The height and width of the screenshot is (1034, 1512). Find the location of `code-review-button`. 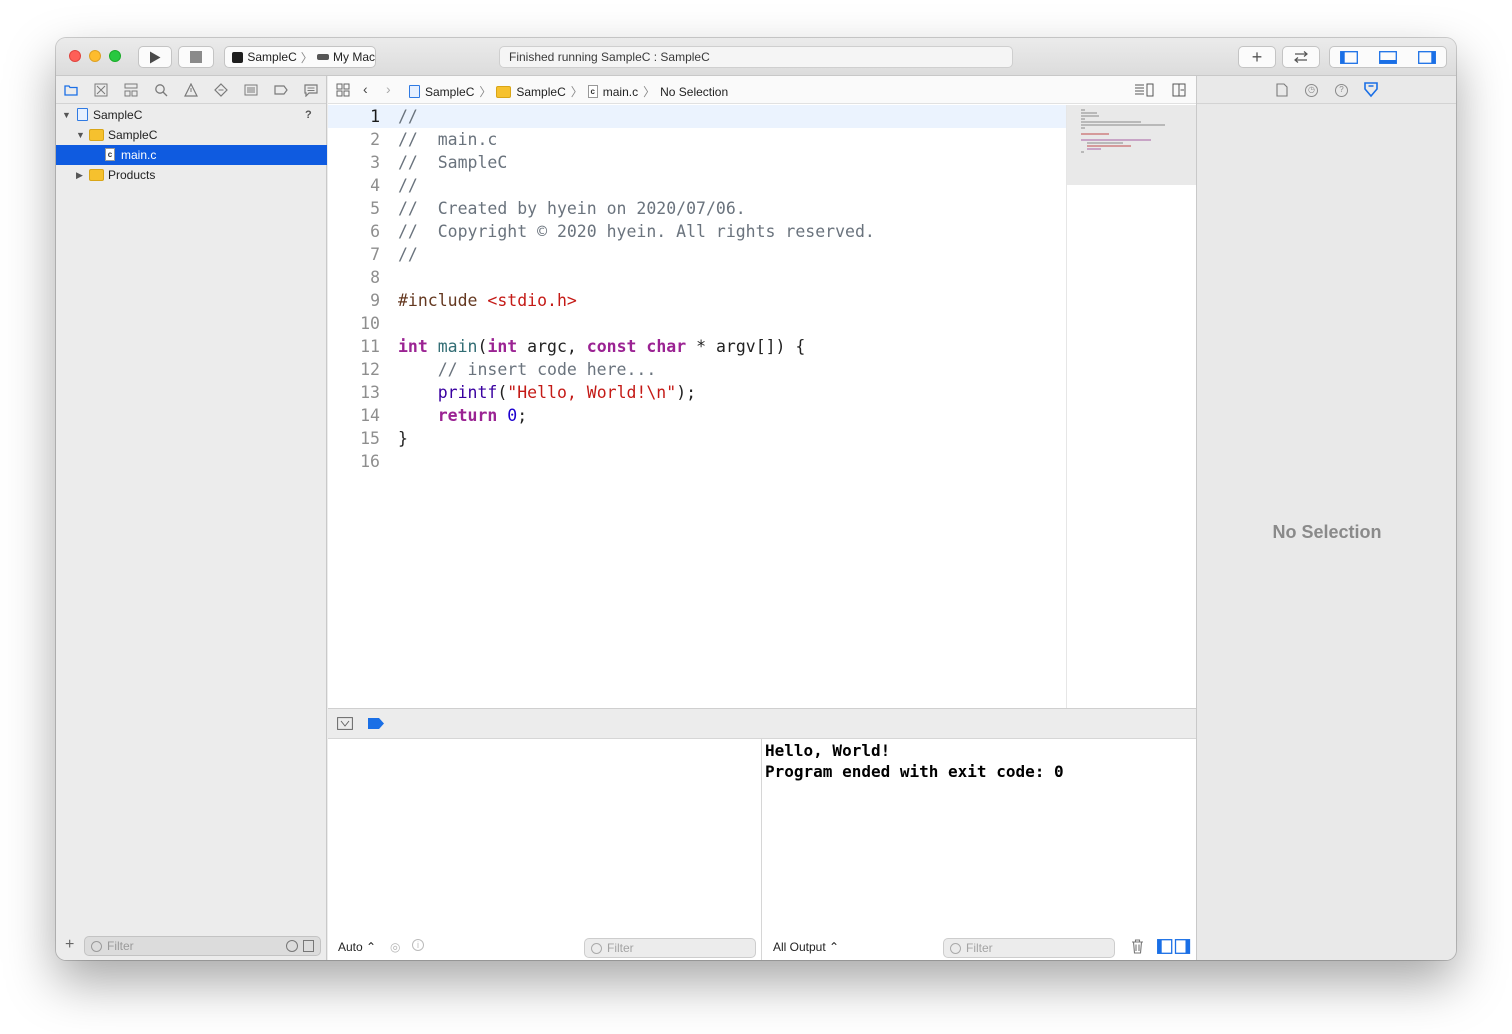

code-review-button is located at coordinates (1301, 57).